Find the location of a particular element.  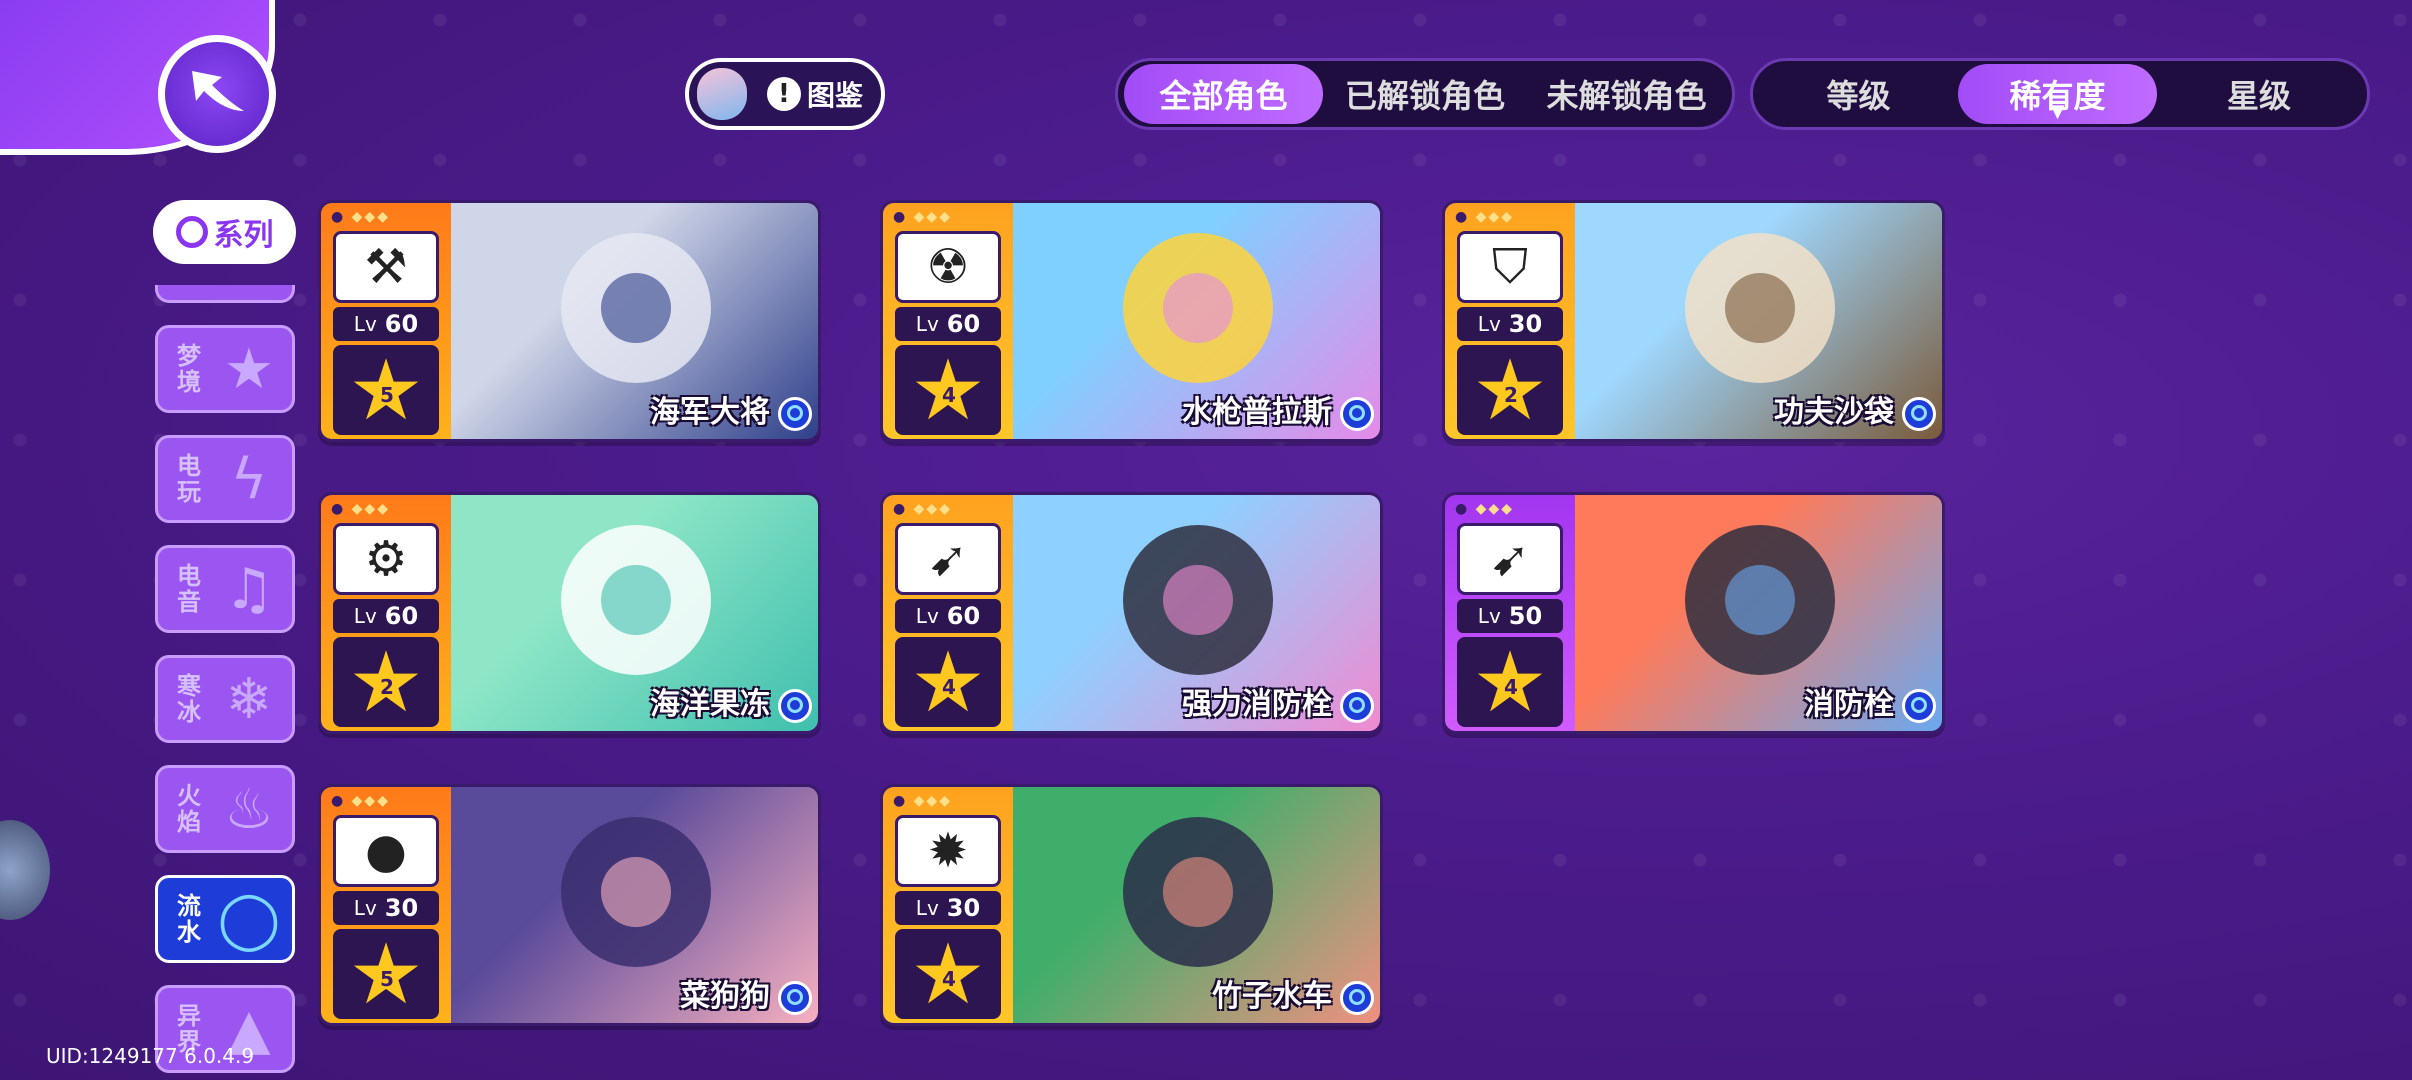

series-button: 系列 is located at coordinates (224, 232).